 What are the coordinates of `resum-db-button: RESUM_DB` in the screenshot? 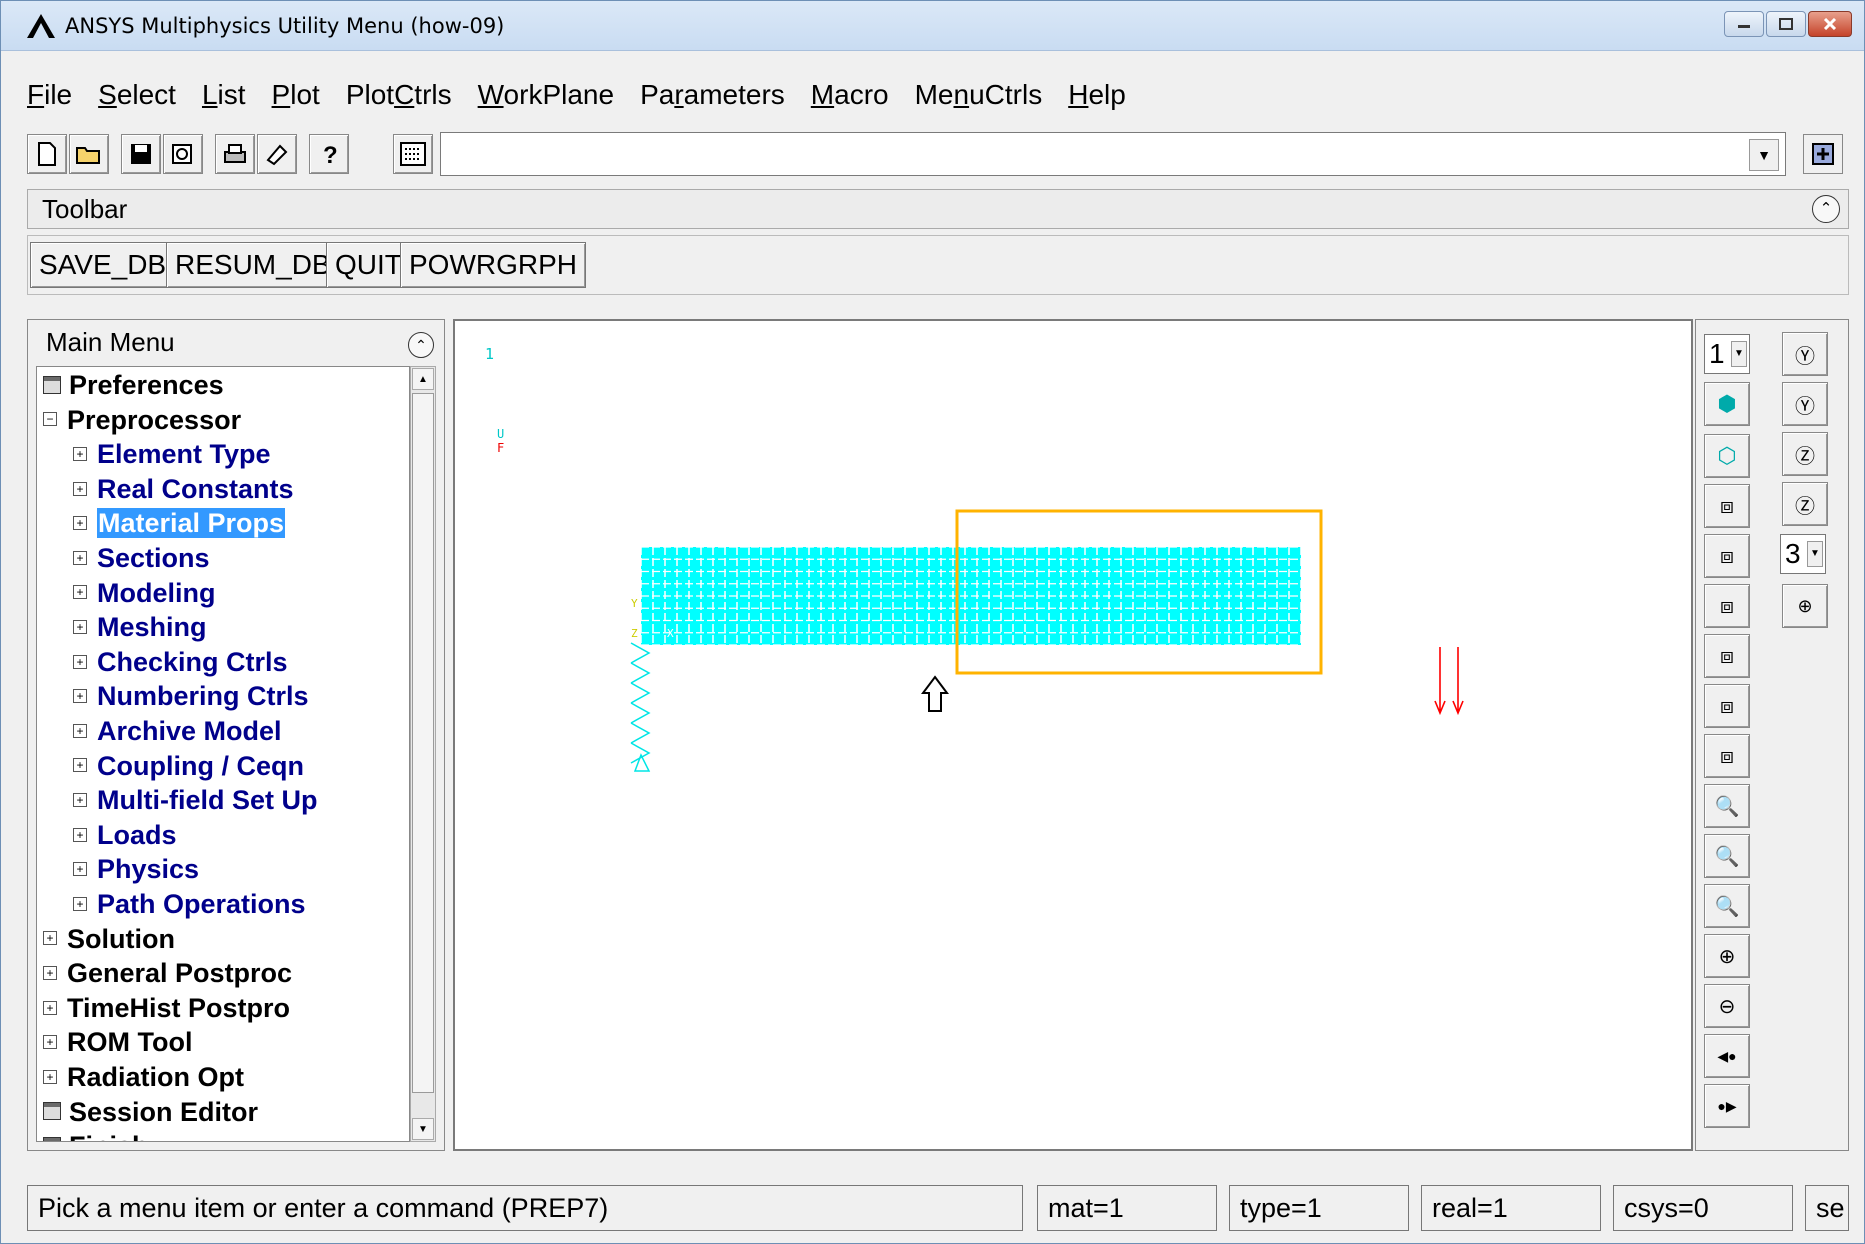 It's located at (253, 265).